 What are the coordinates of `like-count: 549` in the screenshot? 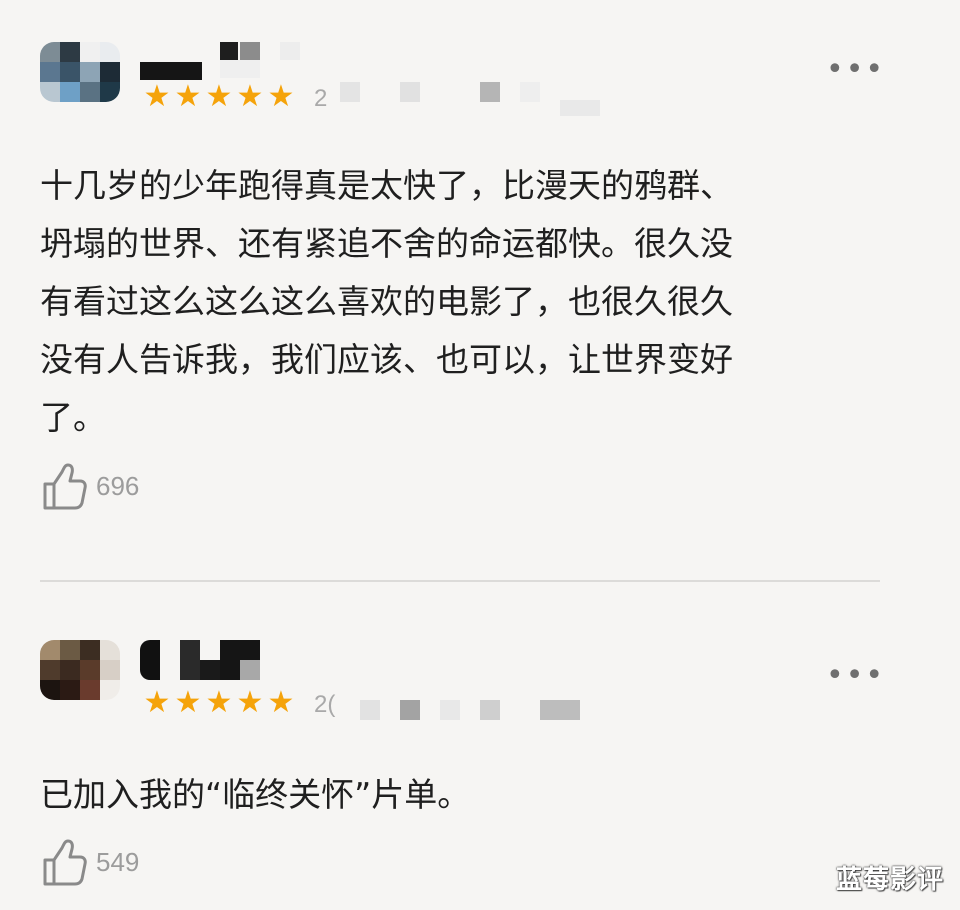 It's located at (118, 861).